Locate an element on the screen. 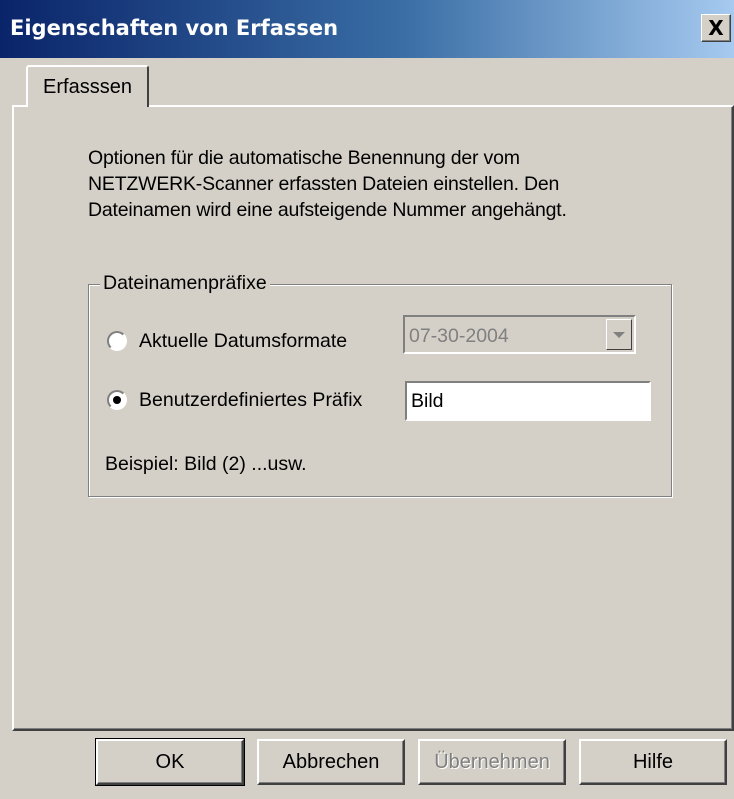  tab-erfassen: Erfasssen is located at coordinates (87, 86).